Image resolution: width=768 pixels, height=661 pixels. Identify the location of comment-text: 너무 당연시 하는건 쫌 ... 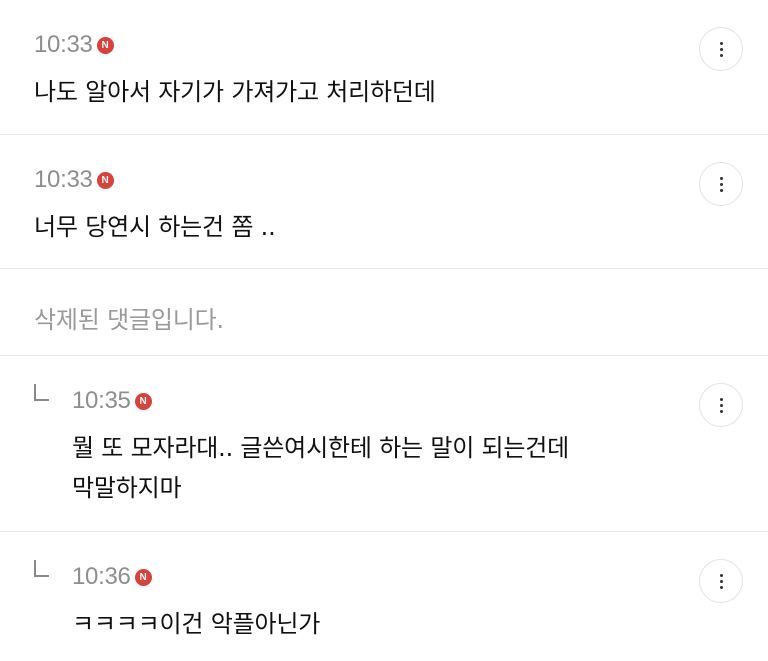
(155, 227).